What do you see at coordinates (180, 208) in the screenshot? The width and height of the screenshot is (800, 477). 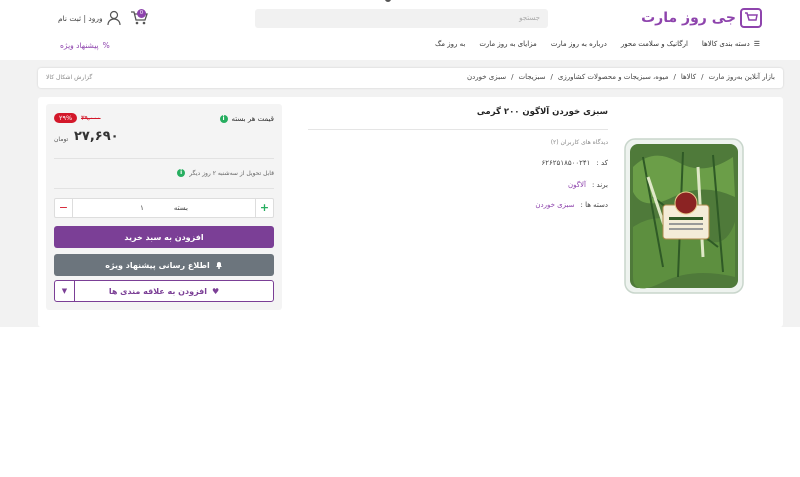 I see `quantity-unit: بسته` at bounding box center [180, 208].